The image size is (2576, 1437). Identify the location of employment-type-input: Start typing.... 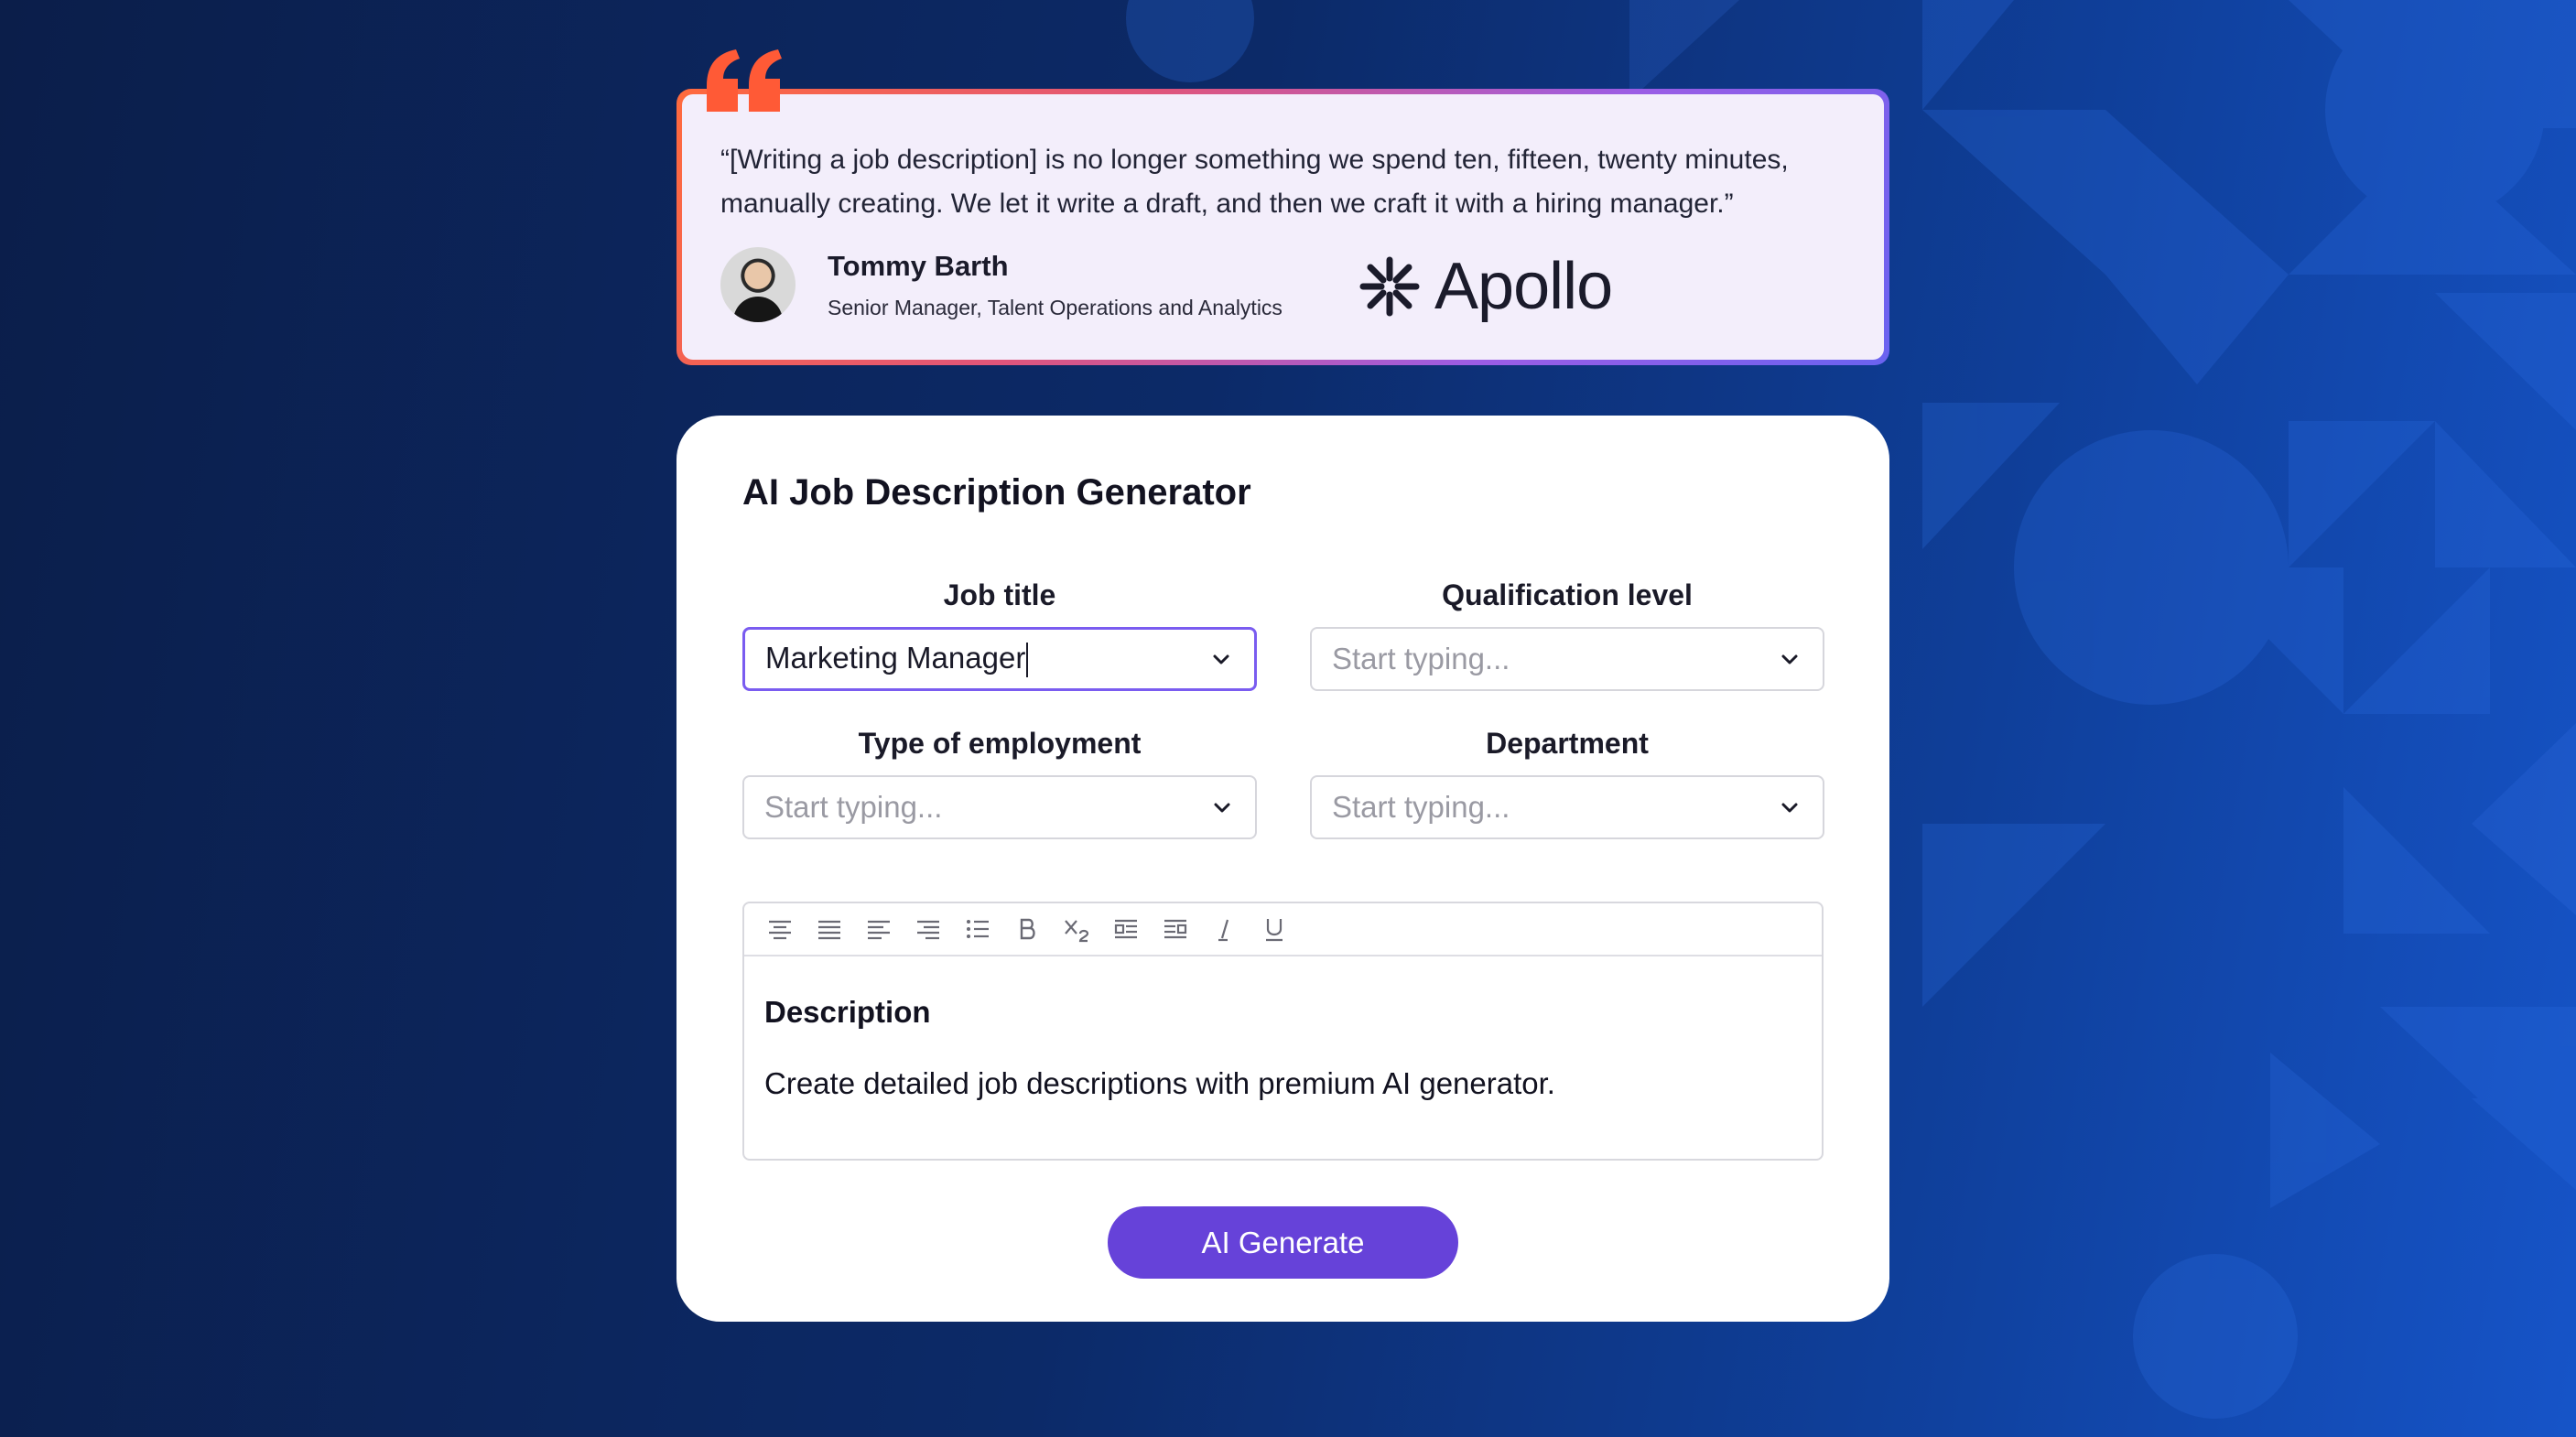
(1000, 807).